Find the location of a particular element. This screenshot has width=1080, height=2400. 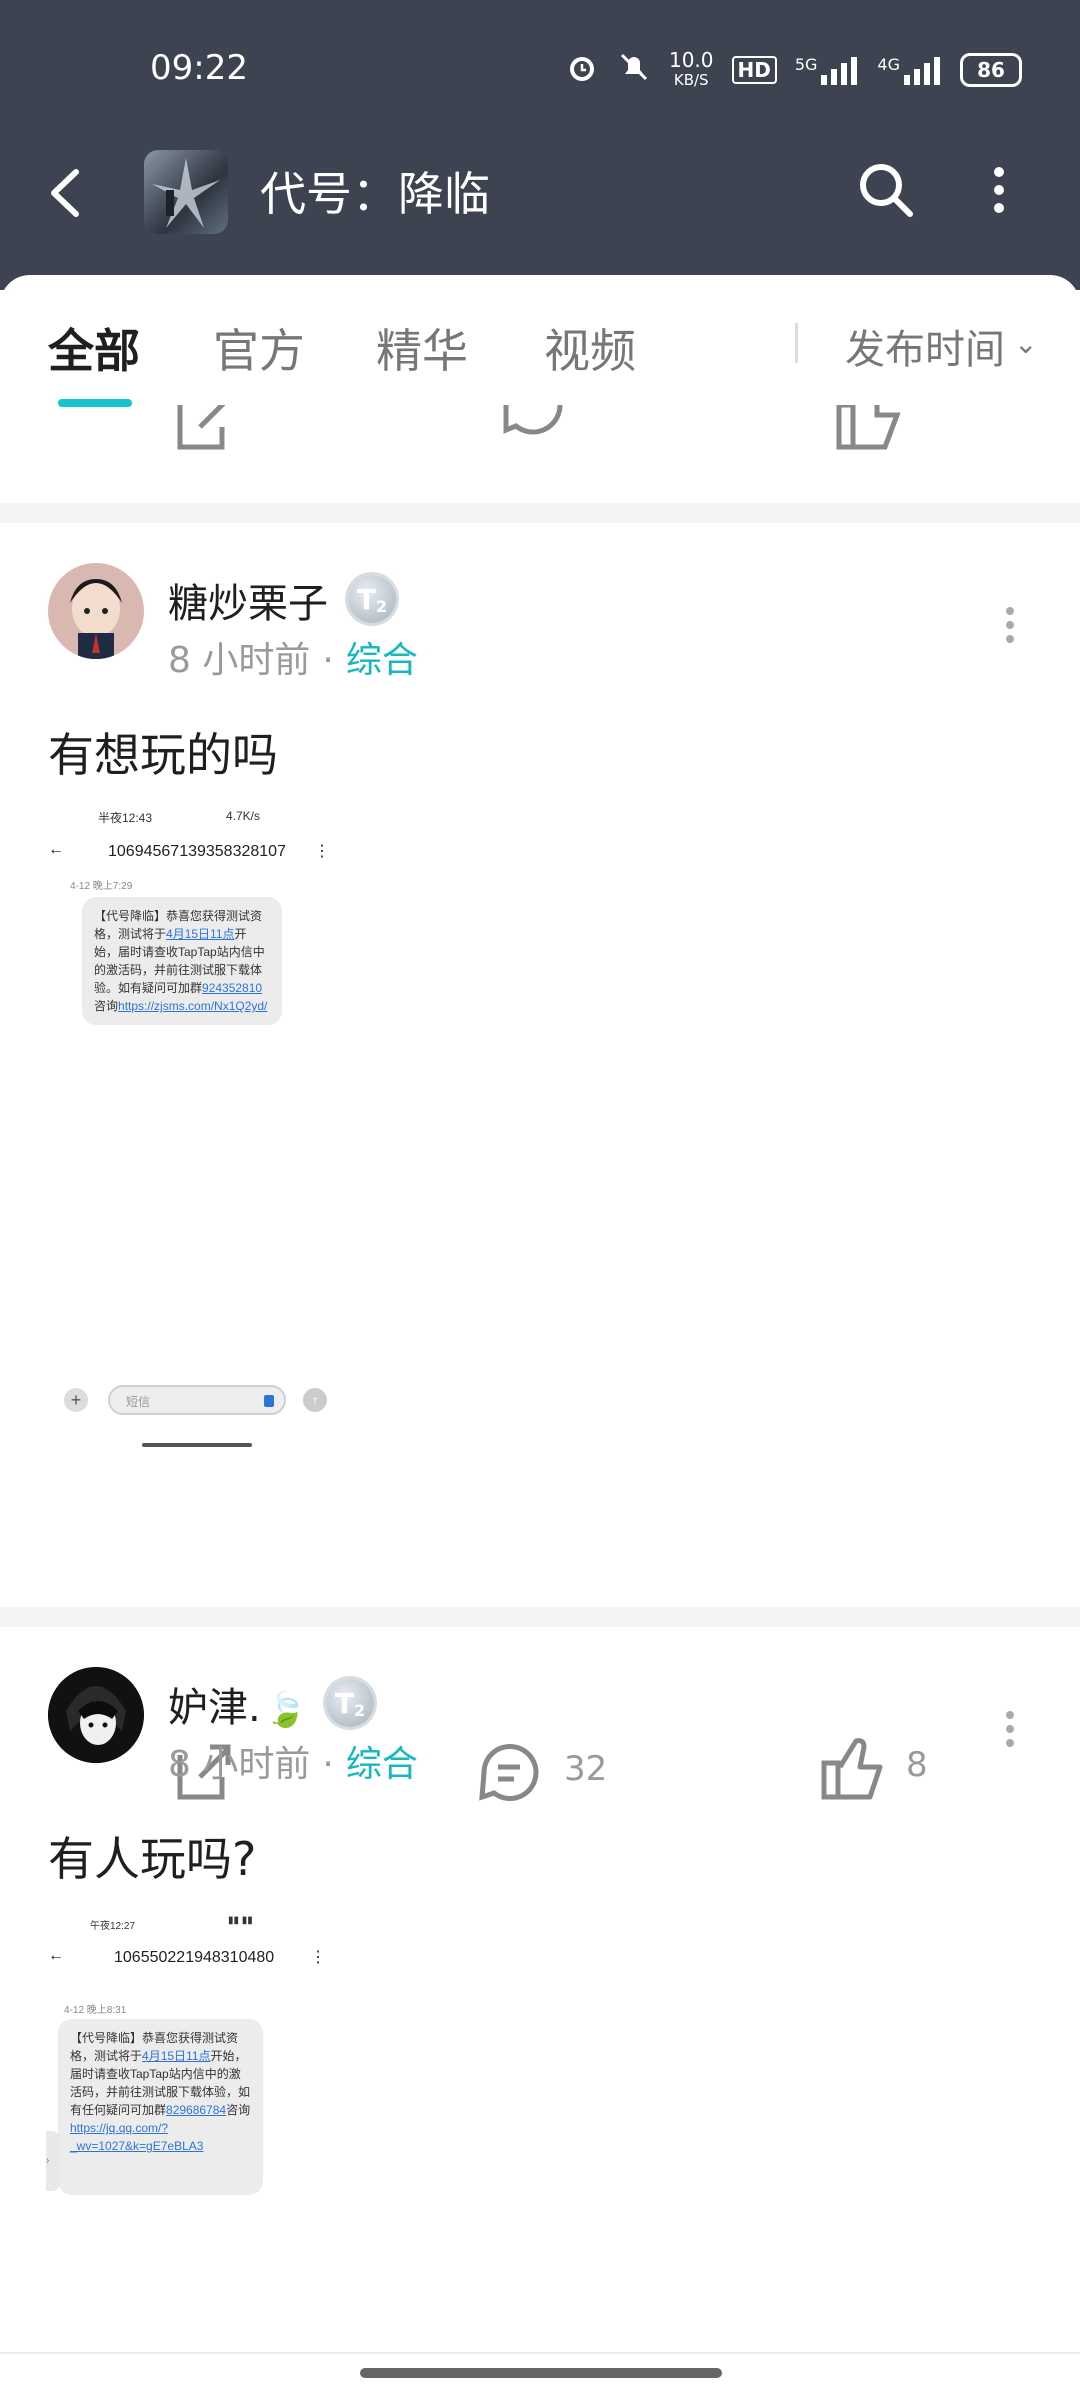

hd-icon: HD is located at coordinates (754, 70).